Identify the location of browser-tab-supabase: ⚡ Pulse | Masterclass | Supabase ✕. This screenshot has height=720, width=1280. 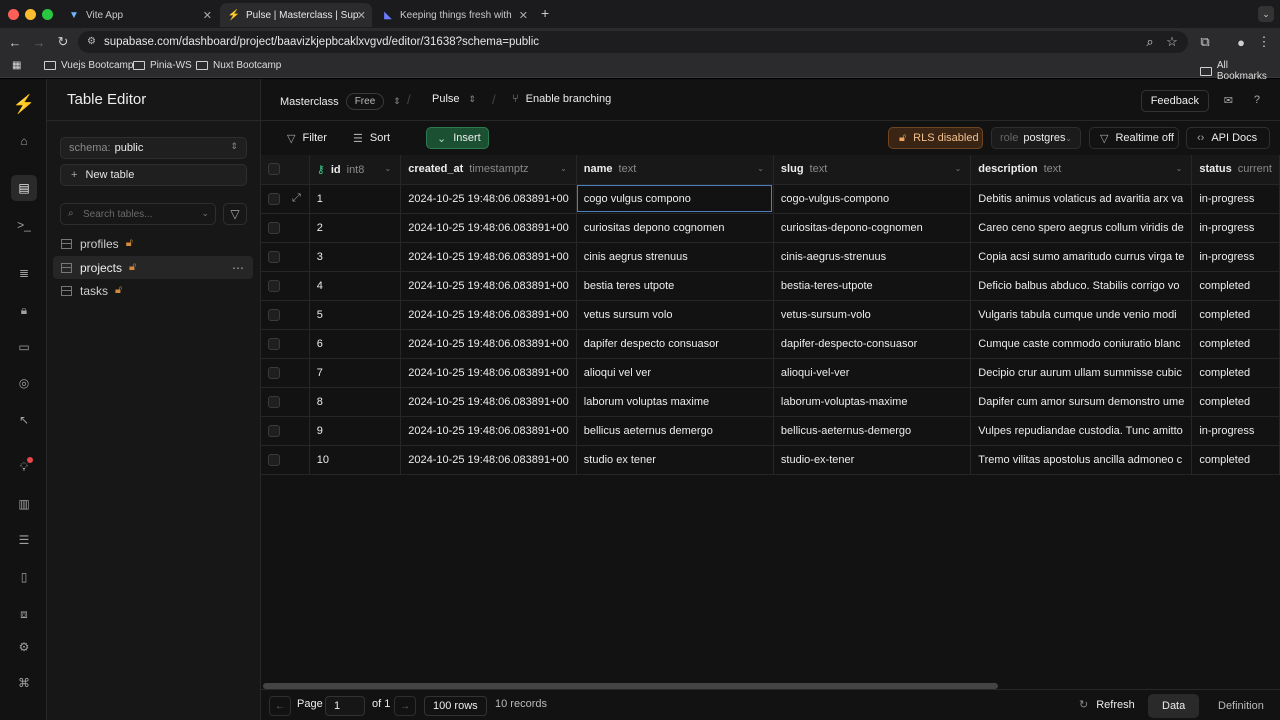
(296, 15).